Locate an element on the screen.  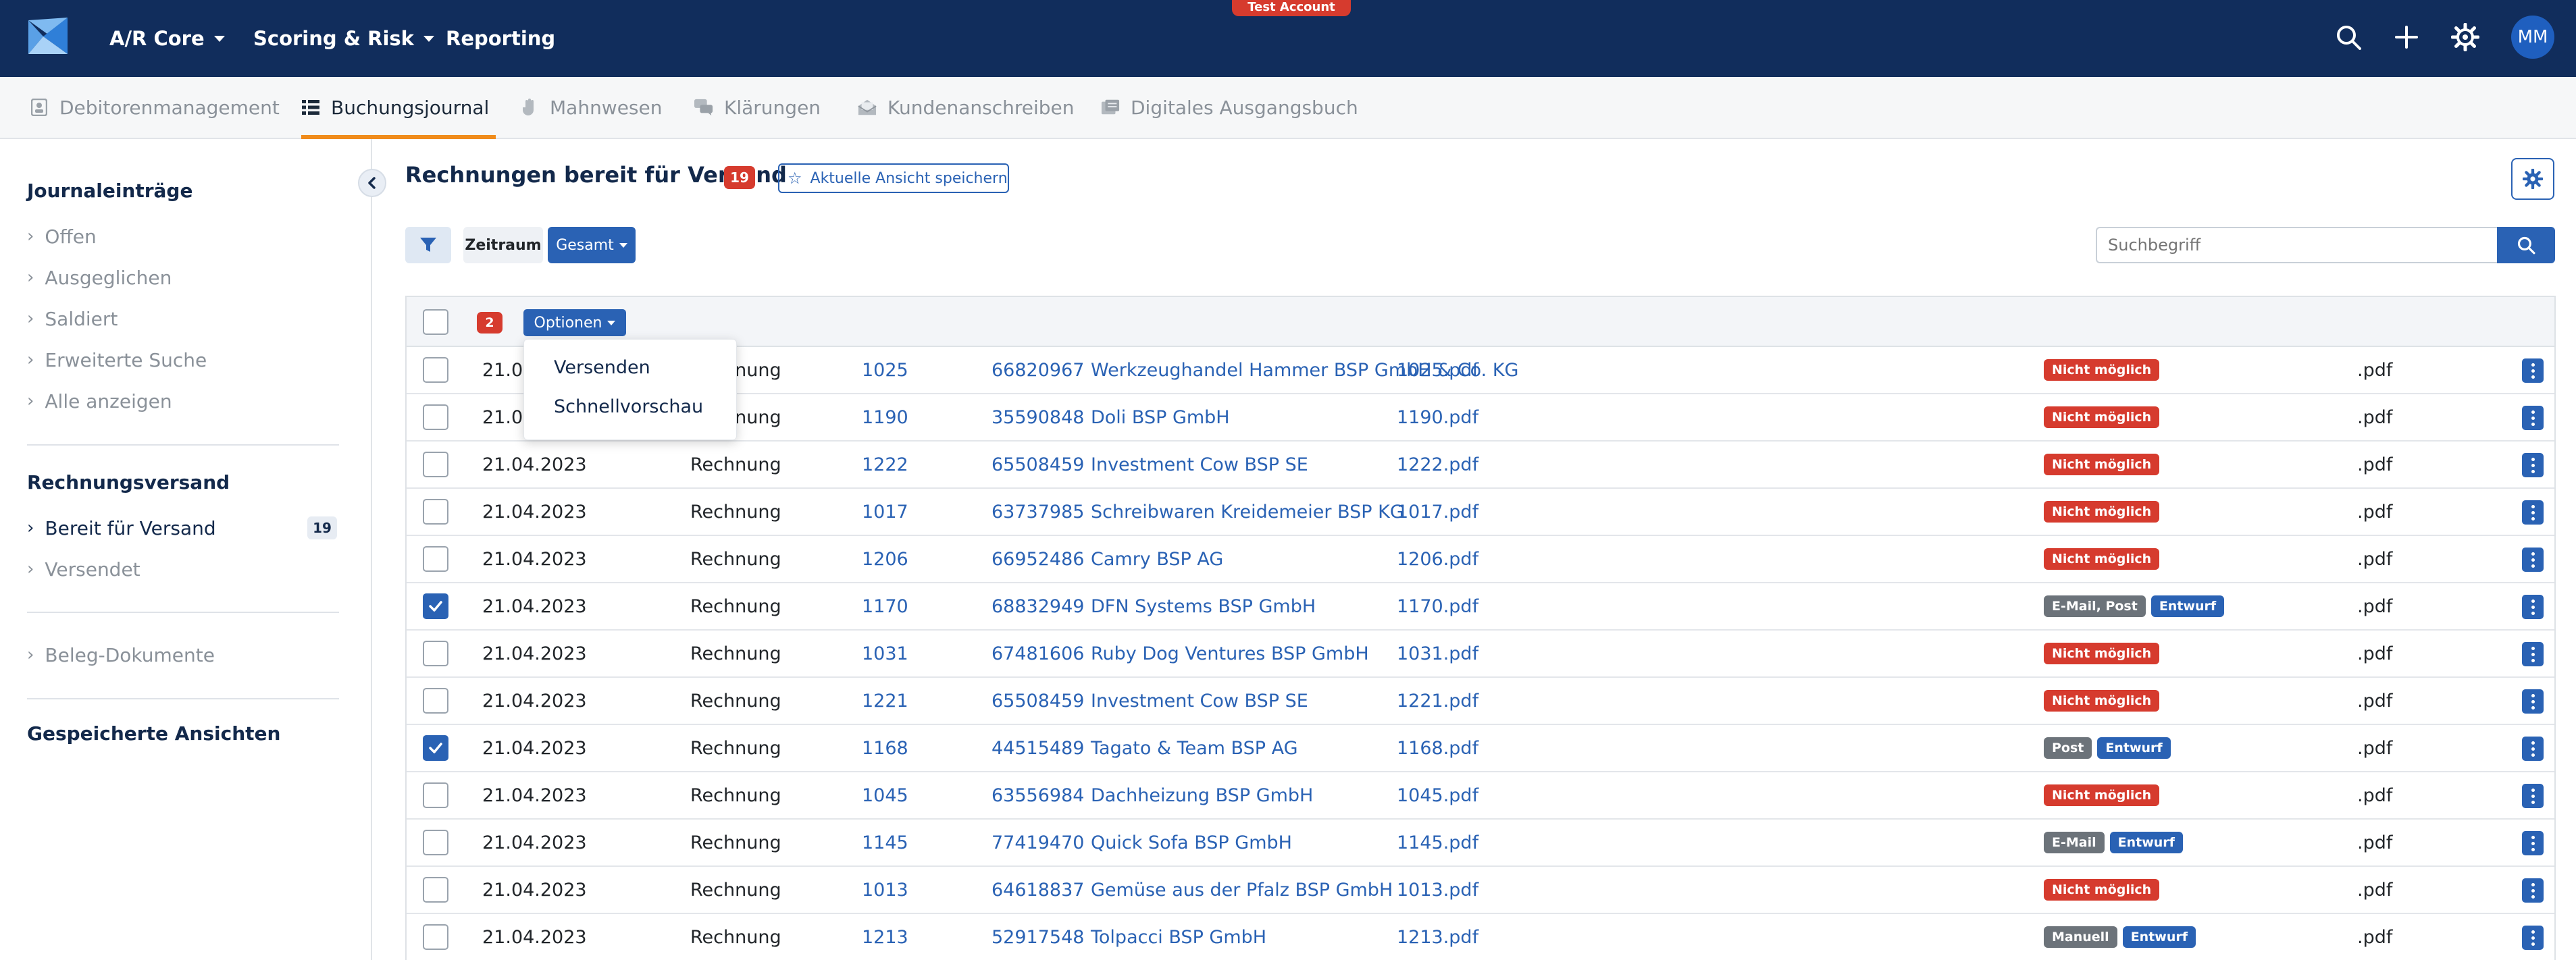
row-customer-name-link: Ruby Dog Ventures BSP GmbH is located at coordinates (1230, 653).